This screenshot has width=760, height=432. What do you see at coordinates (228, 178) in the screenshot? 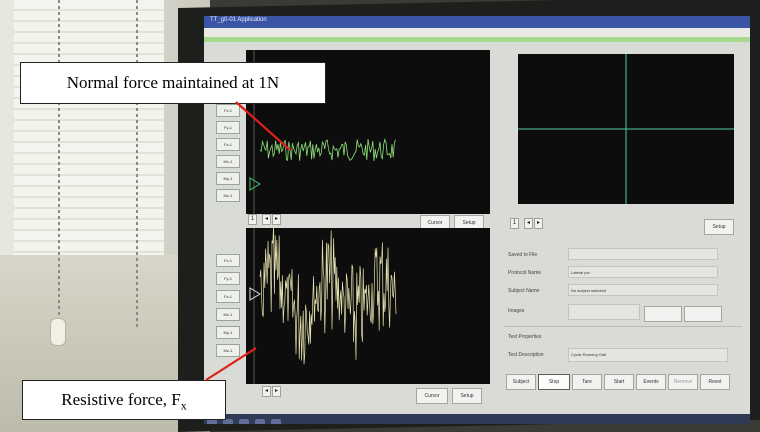
I see `channel-button-top-my: My-1` at bounding box center [228, 178].